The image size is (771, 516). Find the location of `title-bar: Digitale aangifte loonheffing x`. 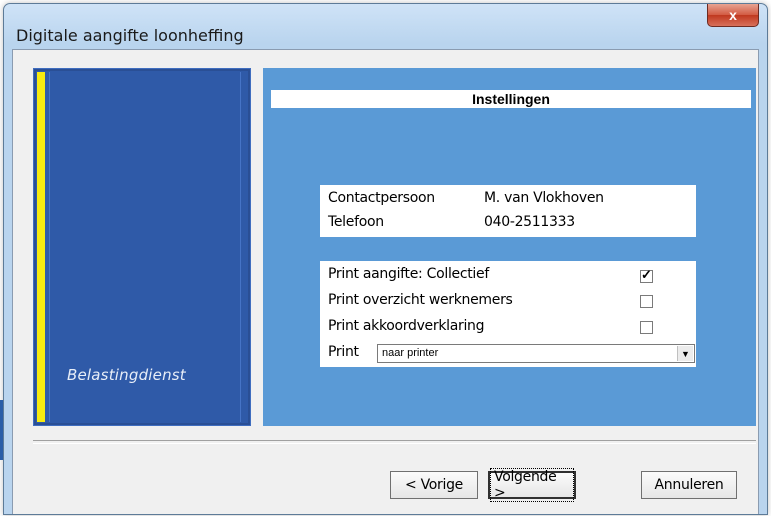

title-bar: Digitale aangifte loonheffing x is located at coordinates (385, 26).